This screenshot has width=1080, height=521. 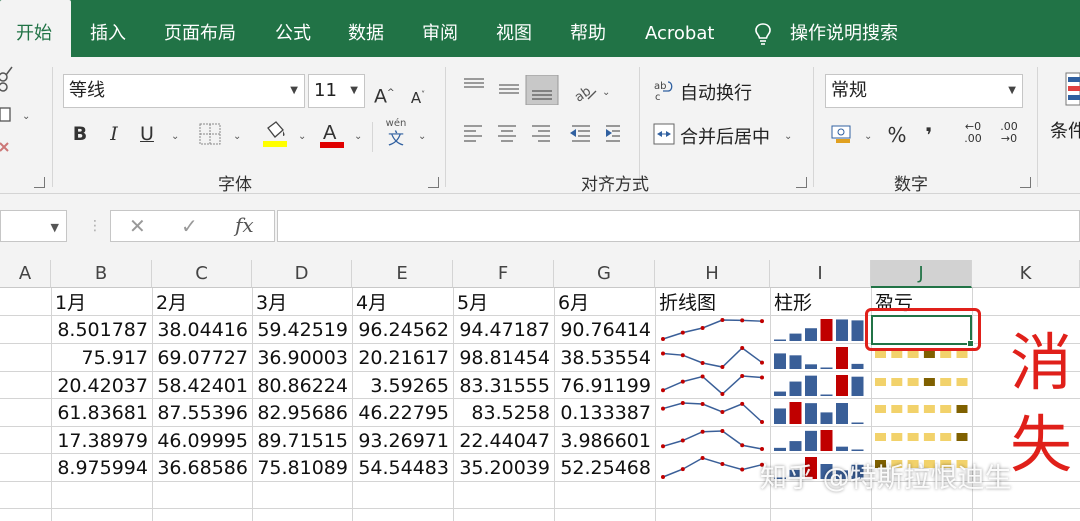 I want to click on tell-me-search: 操作说明搜索, so click(x=844, y=28).